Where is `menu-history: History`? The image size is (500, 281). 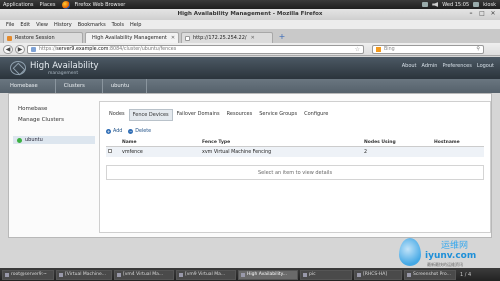 menu-history: History is located at coordinates (63, 25).